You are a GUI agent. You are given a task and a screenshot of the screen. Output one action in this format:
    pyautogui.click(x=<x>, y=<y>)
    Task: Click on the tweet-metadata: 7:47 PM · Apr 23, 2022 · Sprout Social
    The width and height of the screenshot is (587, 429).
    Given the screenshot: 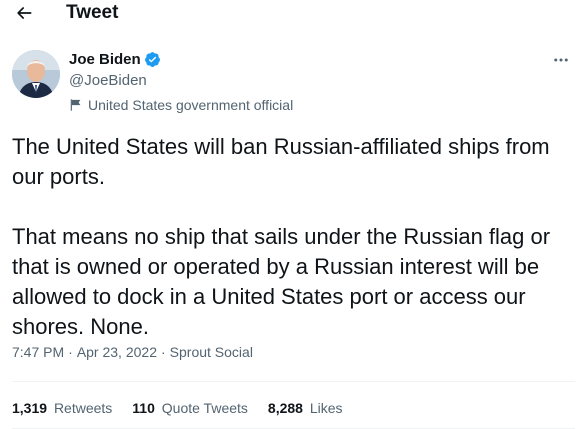 What is the action you would take?
    pyautogui.click(x=132, y=352)
    